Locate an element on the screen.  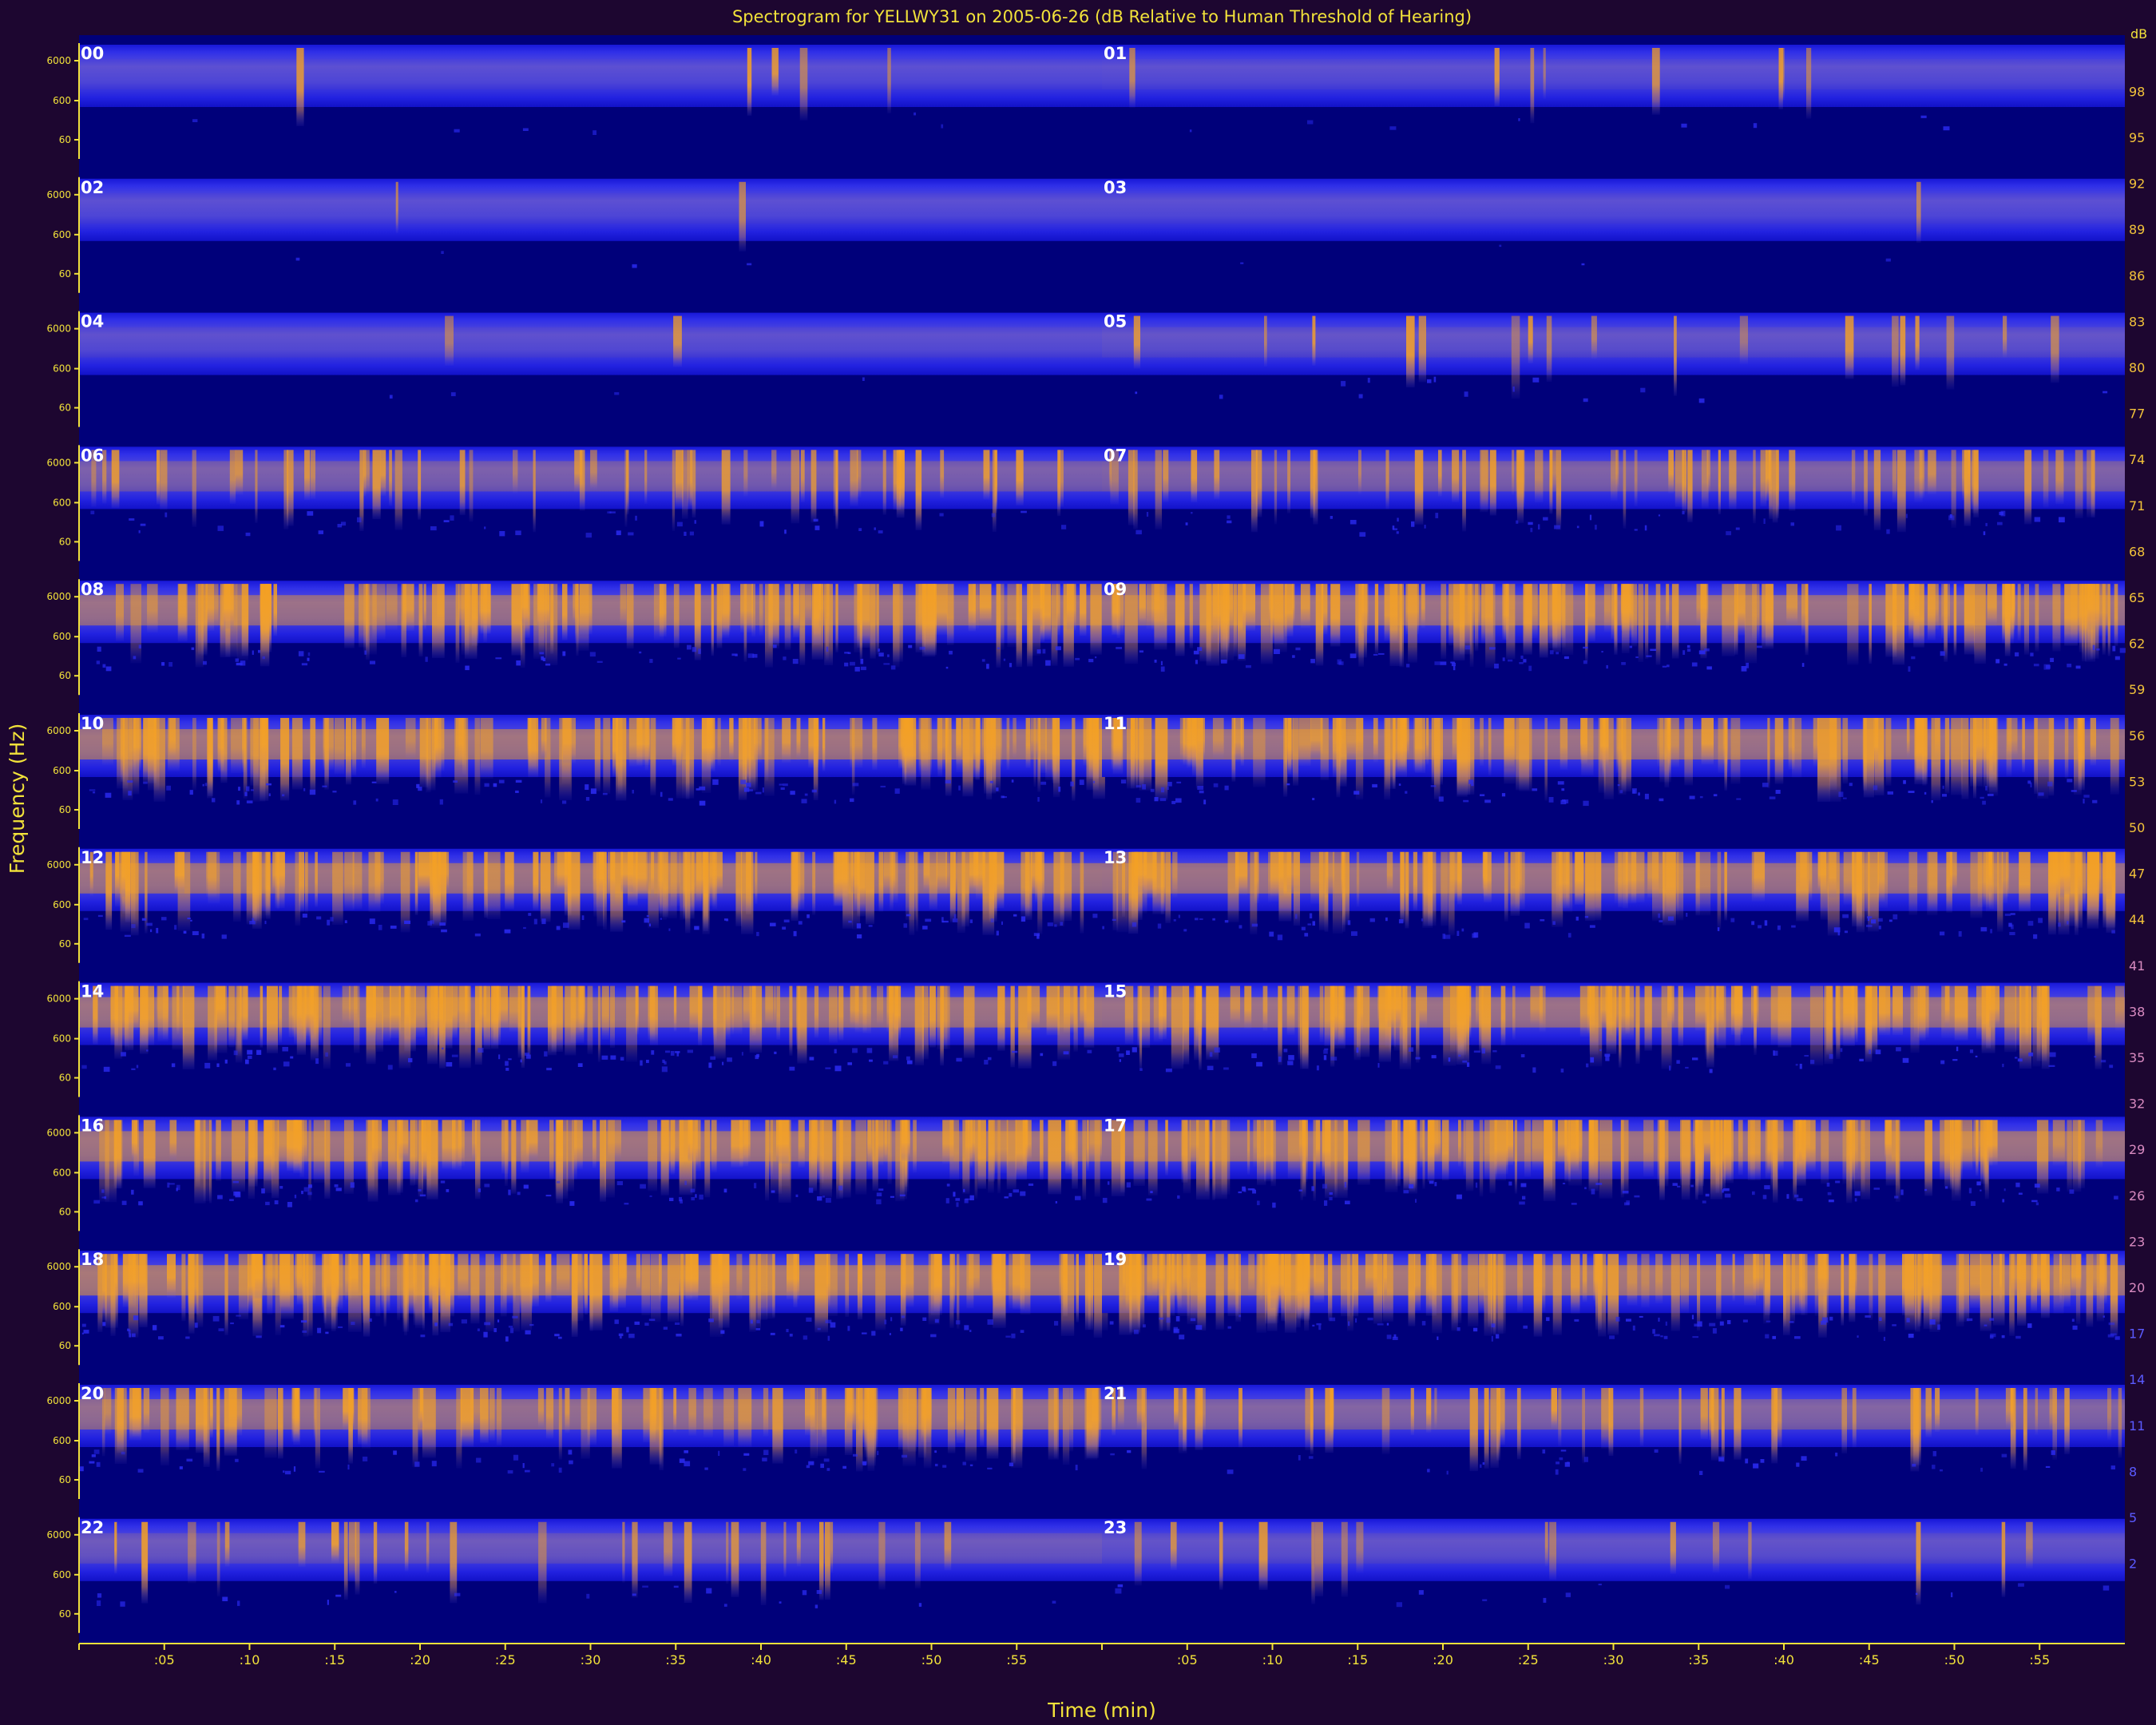
hour-label: 05 is located at coordinates (1115, 322).